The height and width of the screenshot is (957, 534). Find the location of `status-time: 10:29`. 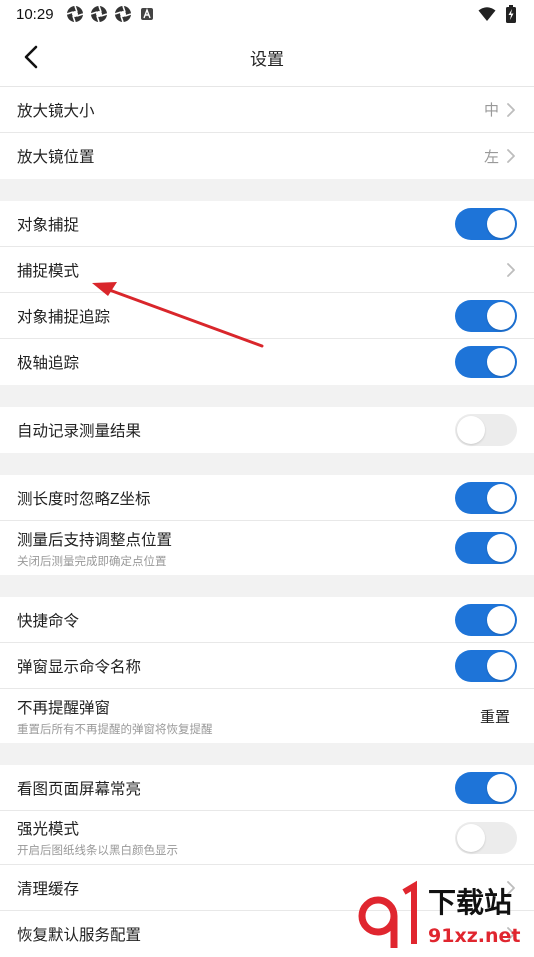

status-time: 10:29 is located at coordinates (35, 14).